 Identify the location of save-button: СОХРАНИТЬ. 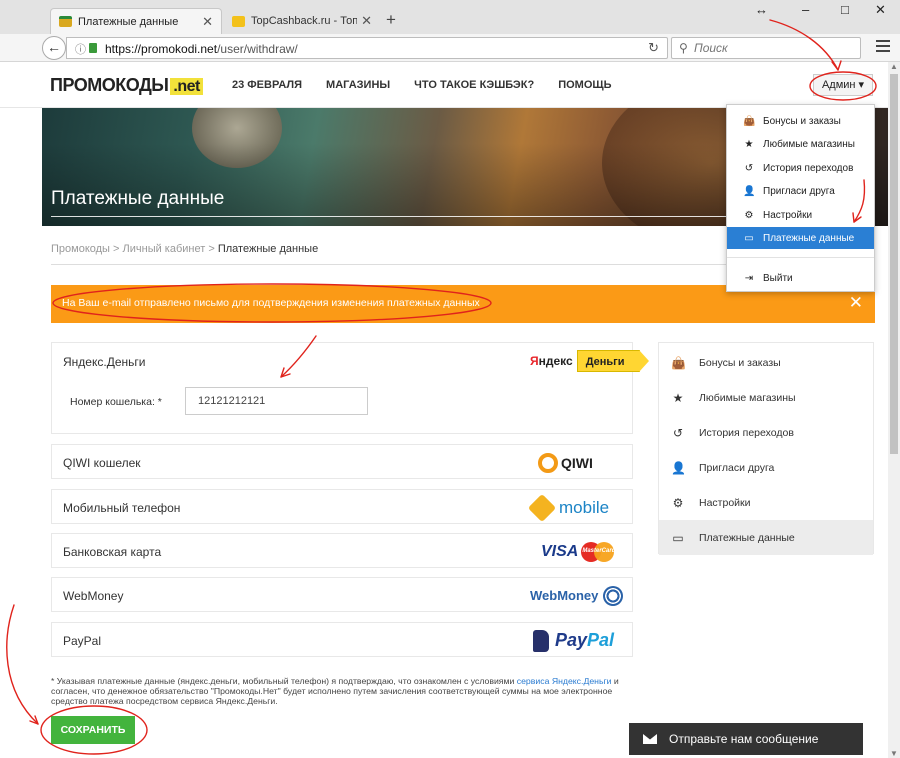
(93, 730).